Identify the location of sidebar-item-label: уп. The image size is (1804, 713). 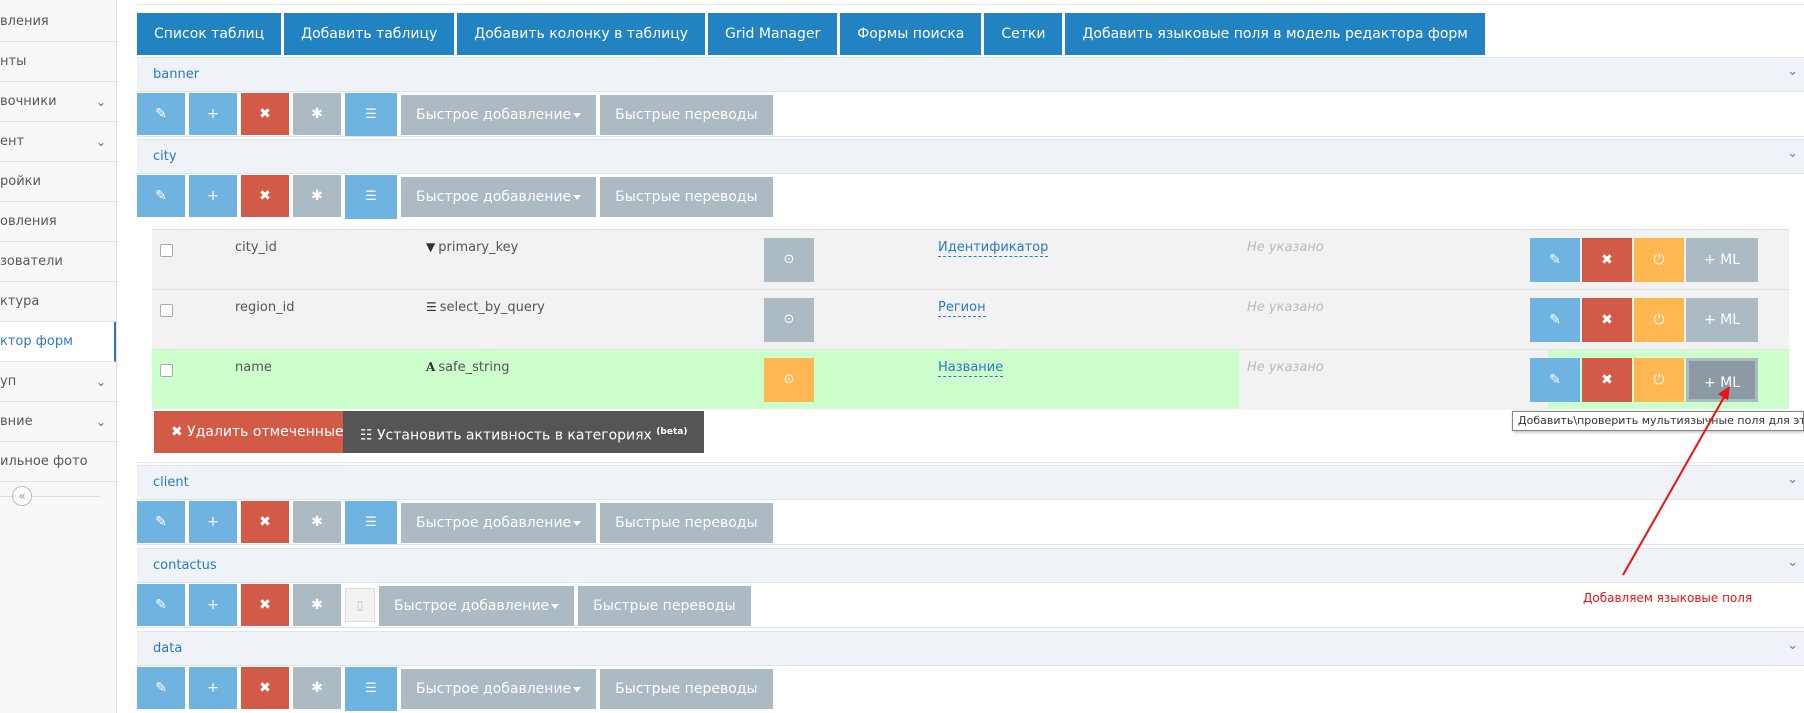
(8, 381).